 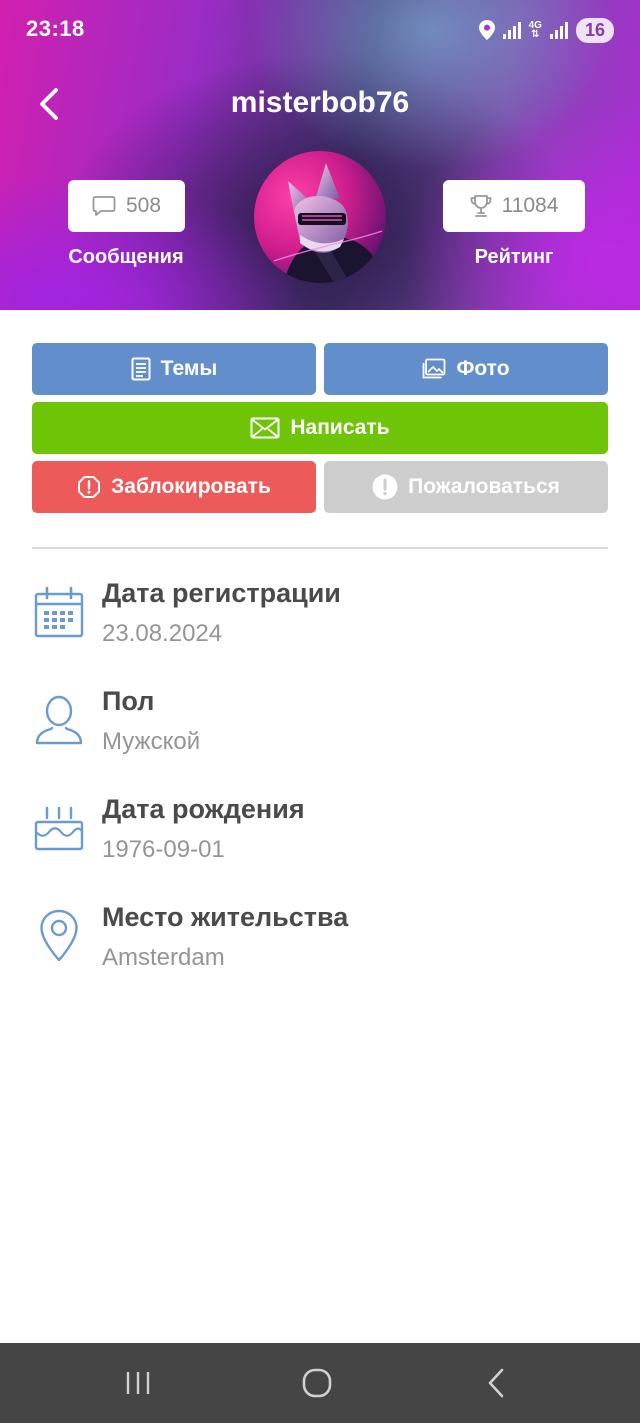 I want to click on nav-back-icon, so click(x=496, y=1383).